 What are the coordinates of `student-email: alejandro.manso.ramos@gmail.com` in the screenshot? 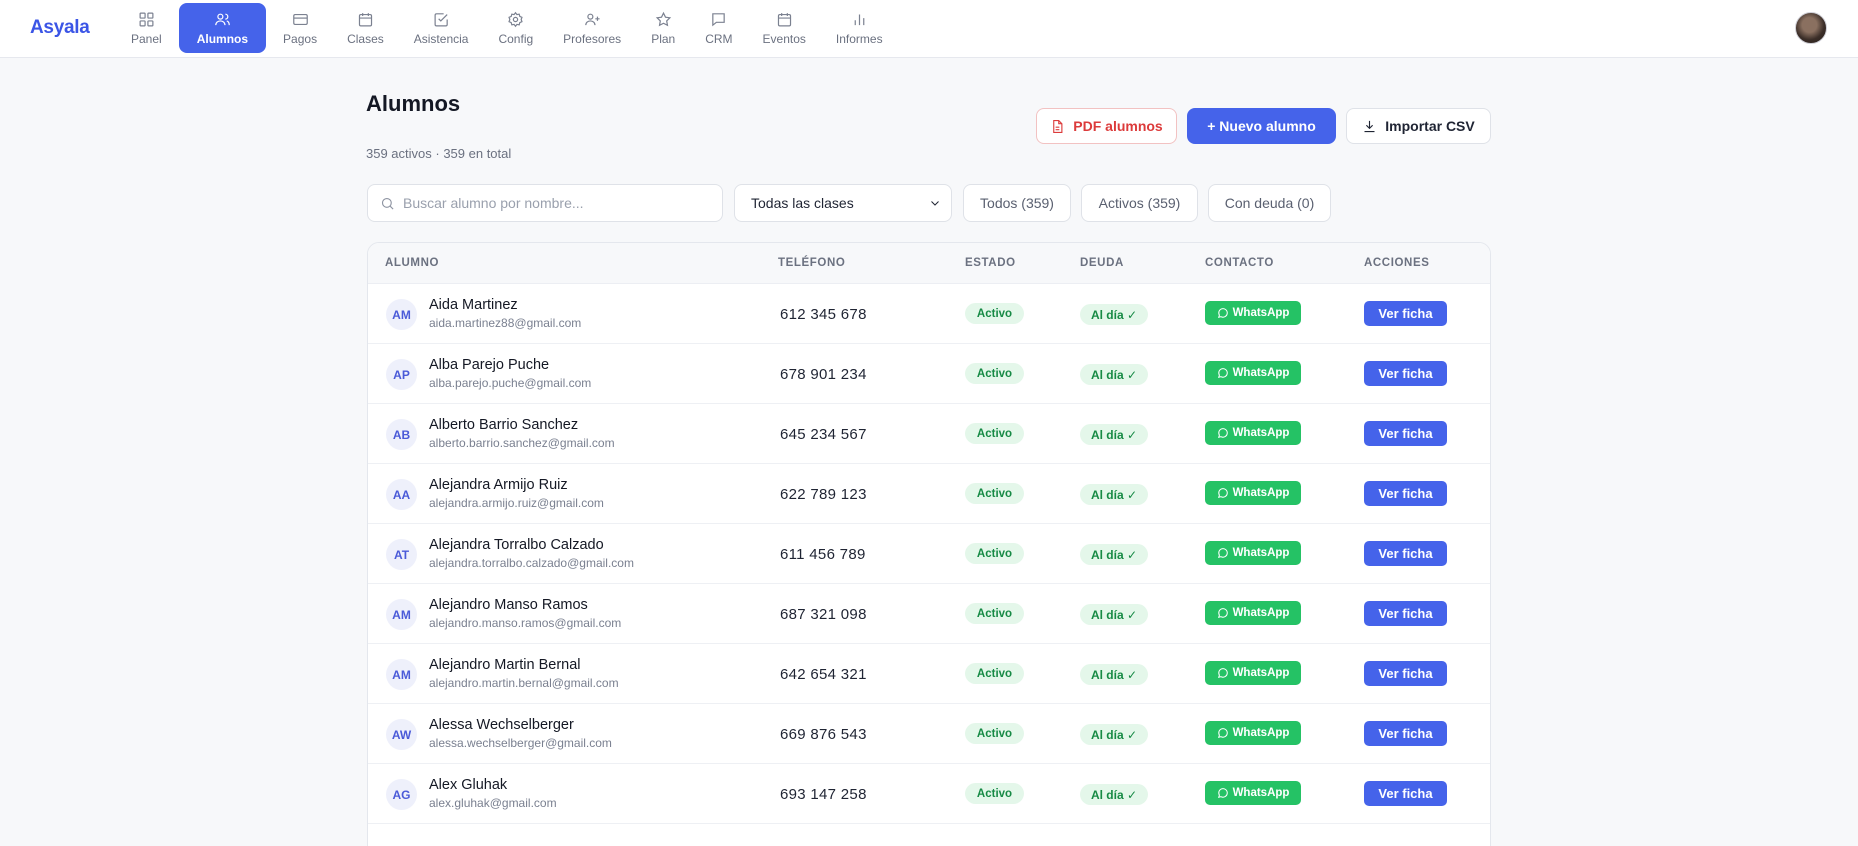 It's located at (525, 623).